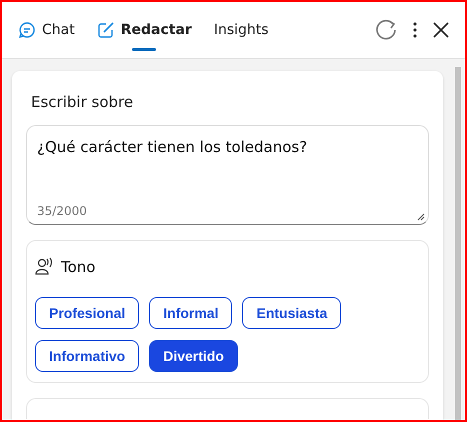 The height and width of the screenshot is (422, 467). What do you see at coordinates (87, 313) in the screenshot?
I see `tone-option: Profesional` at bounding box center [87, 313].